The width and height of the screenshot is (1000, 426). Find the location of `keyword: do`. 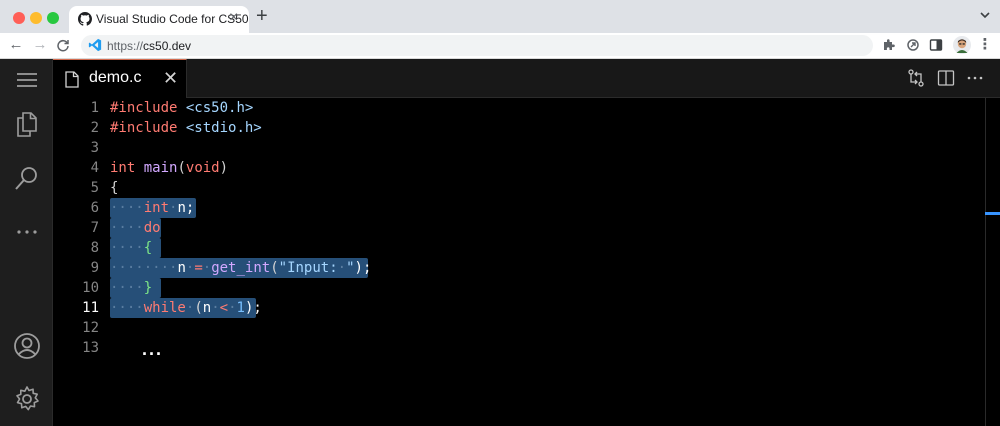

keyword: do is located at coordinates (152, 228).